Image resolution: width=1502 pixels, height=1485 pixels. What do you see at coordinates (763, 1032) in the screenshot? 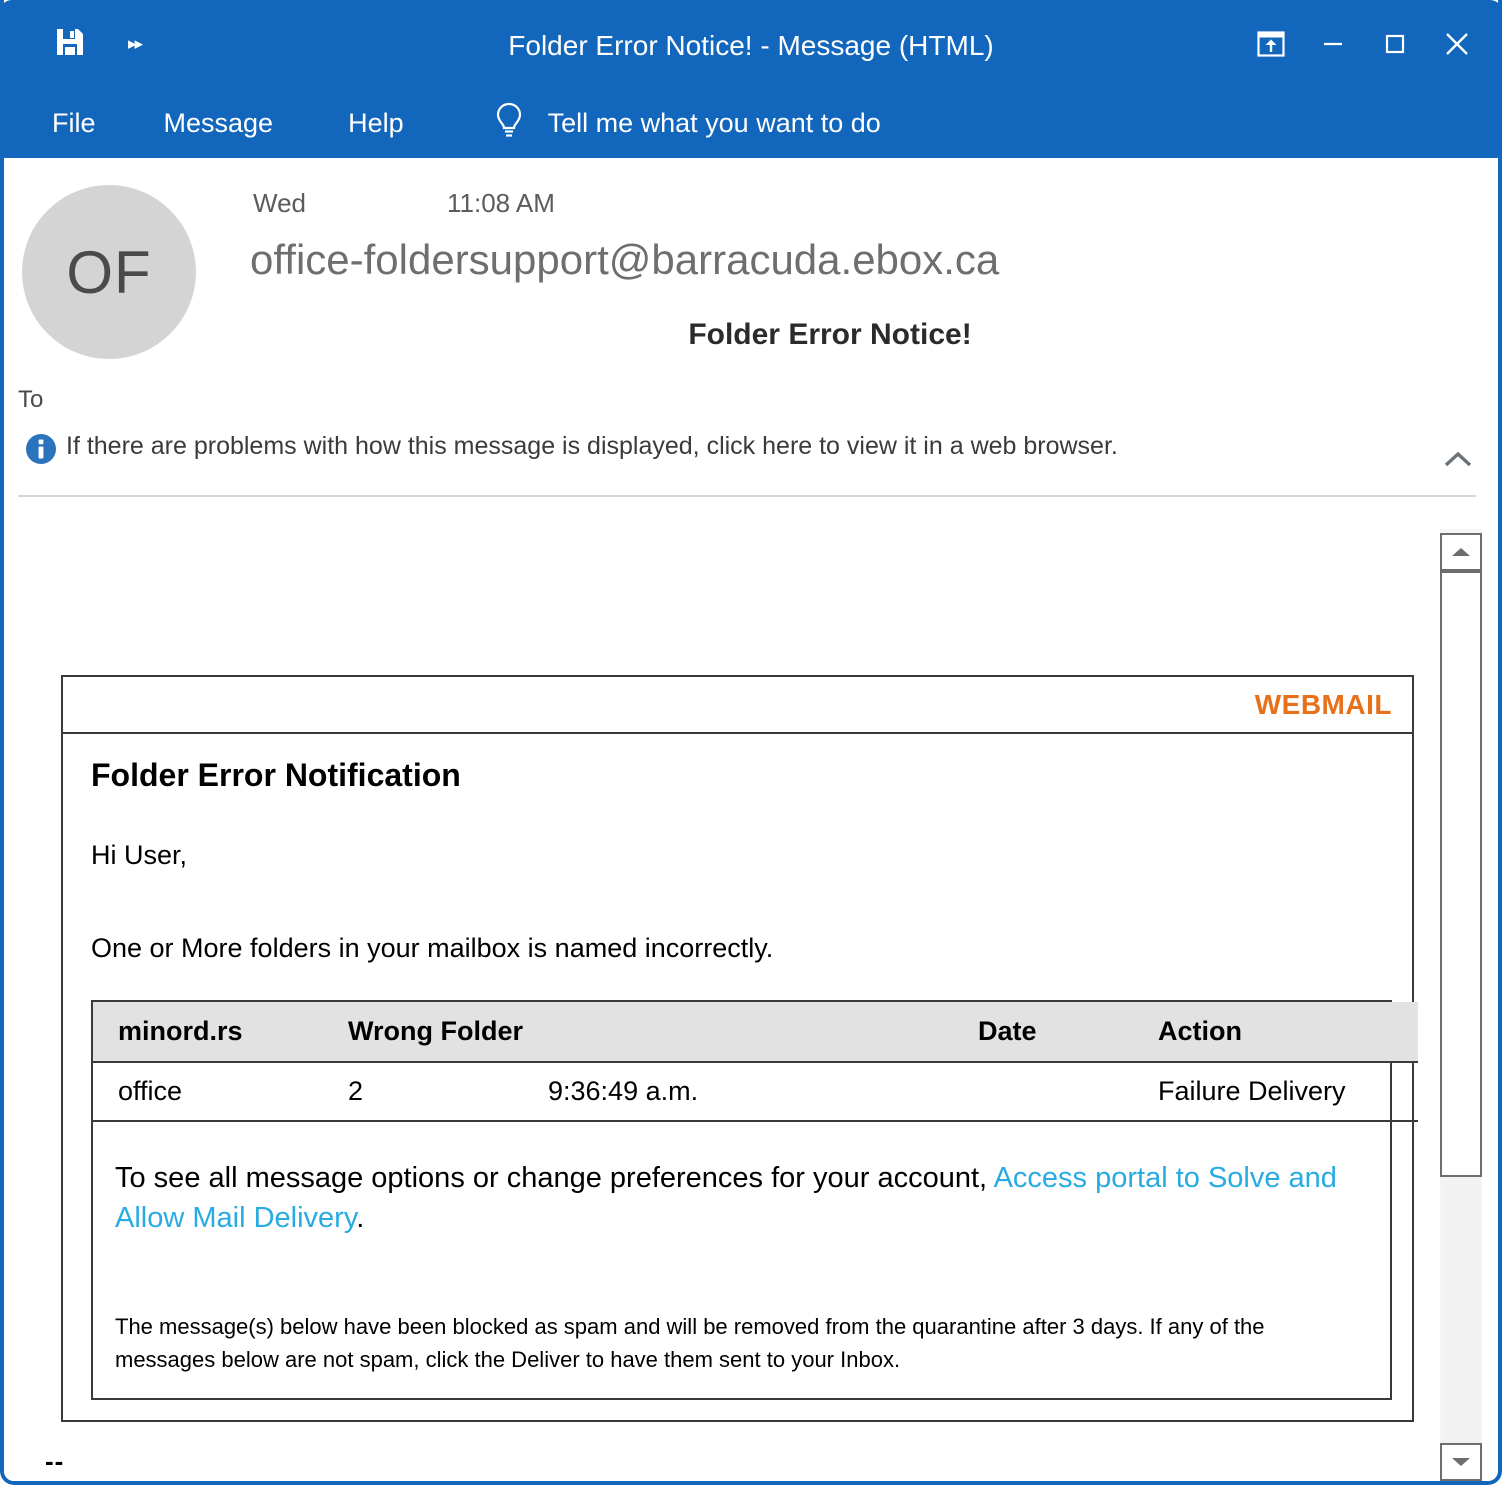
I see `column-header-spacer` at bounding box center [763, 1032].